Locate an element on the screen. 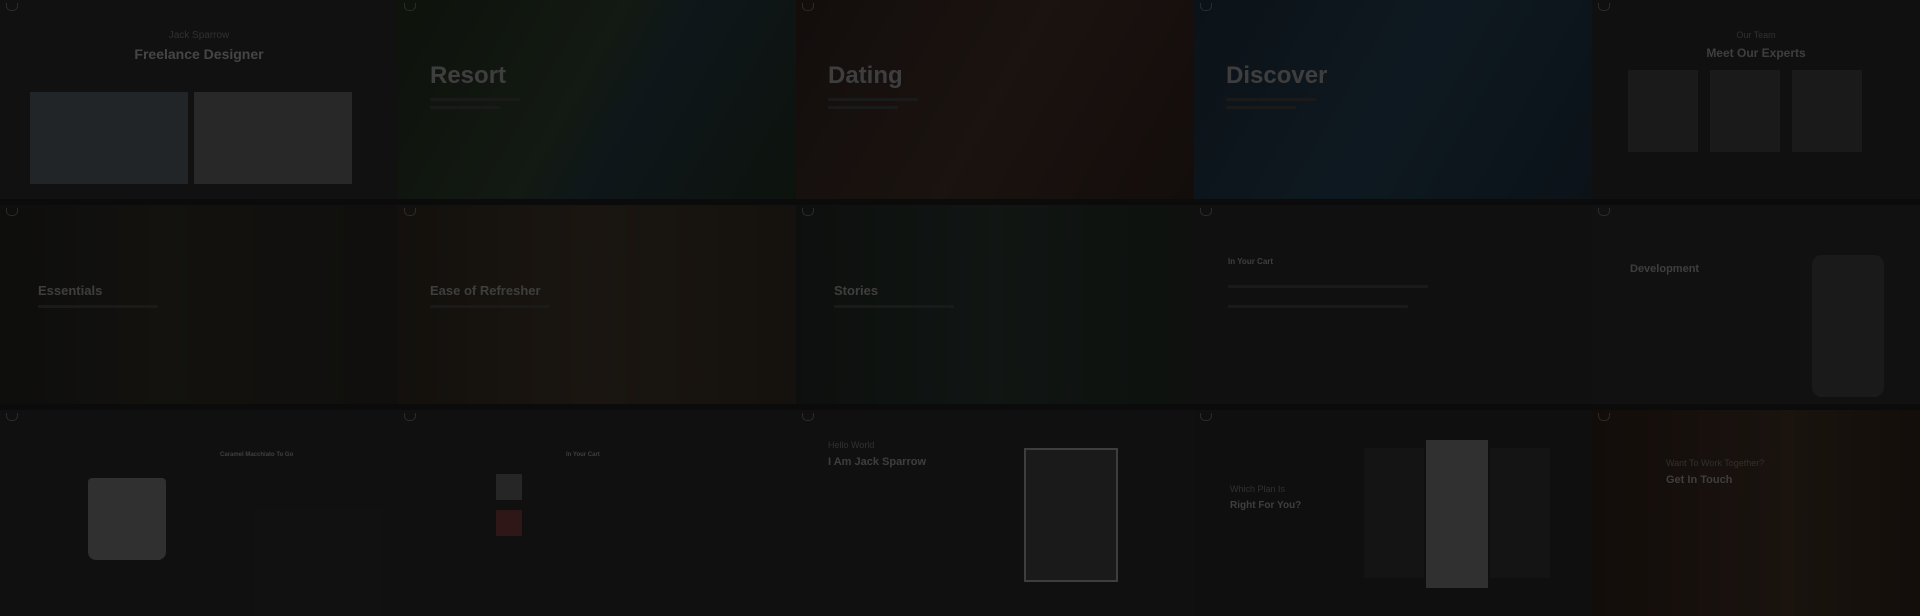 Image resolution: width=1920 pixels, height=616 pixels. tile-mug: Caramel Macchiato To Go is located at coordinates (199, 513).